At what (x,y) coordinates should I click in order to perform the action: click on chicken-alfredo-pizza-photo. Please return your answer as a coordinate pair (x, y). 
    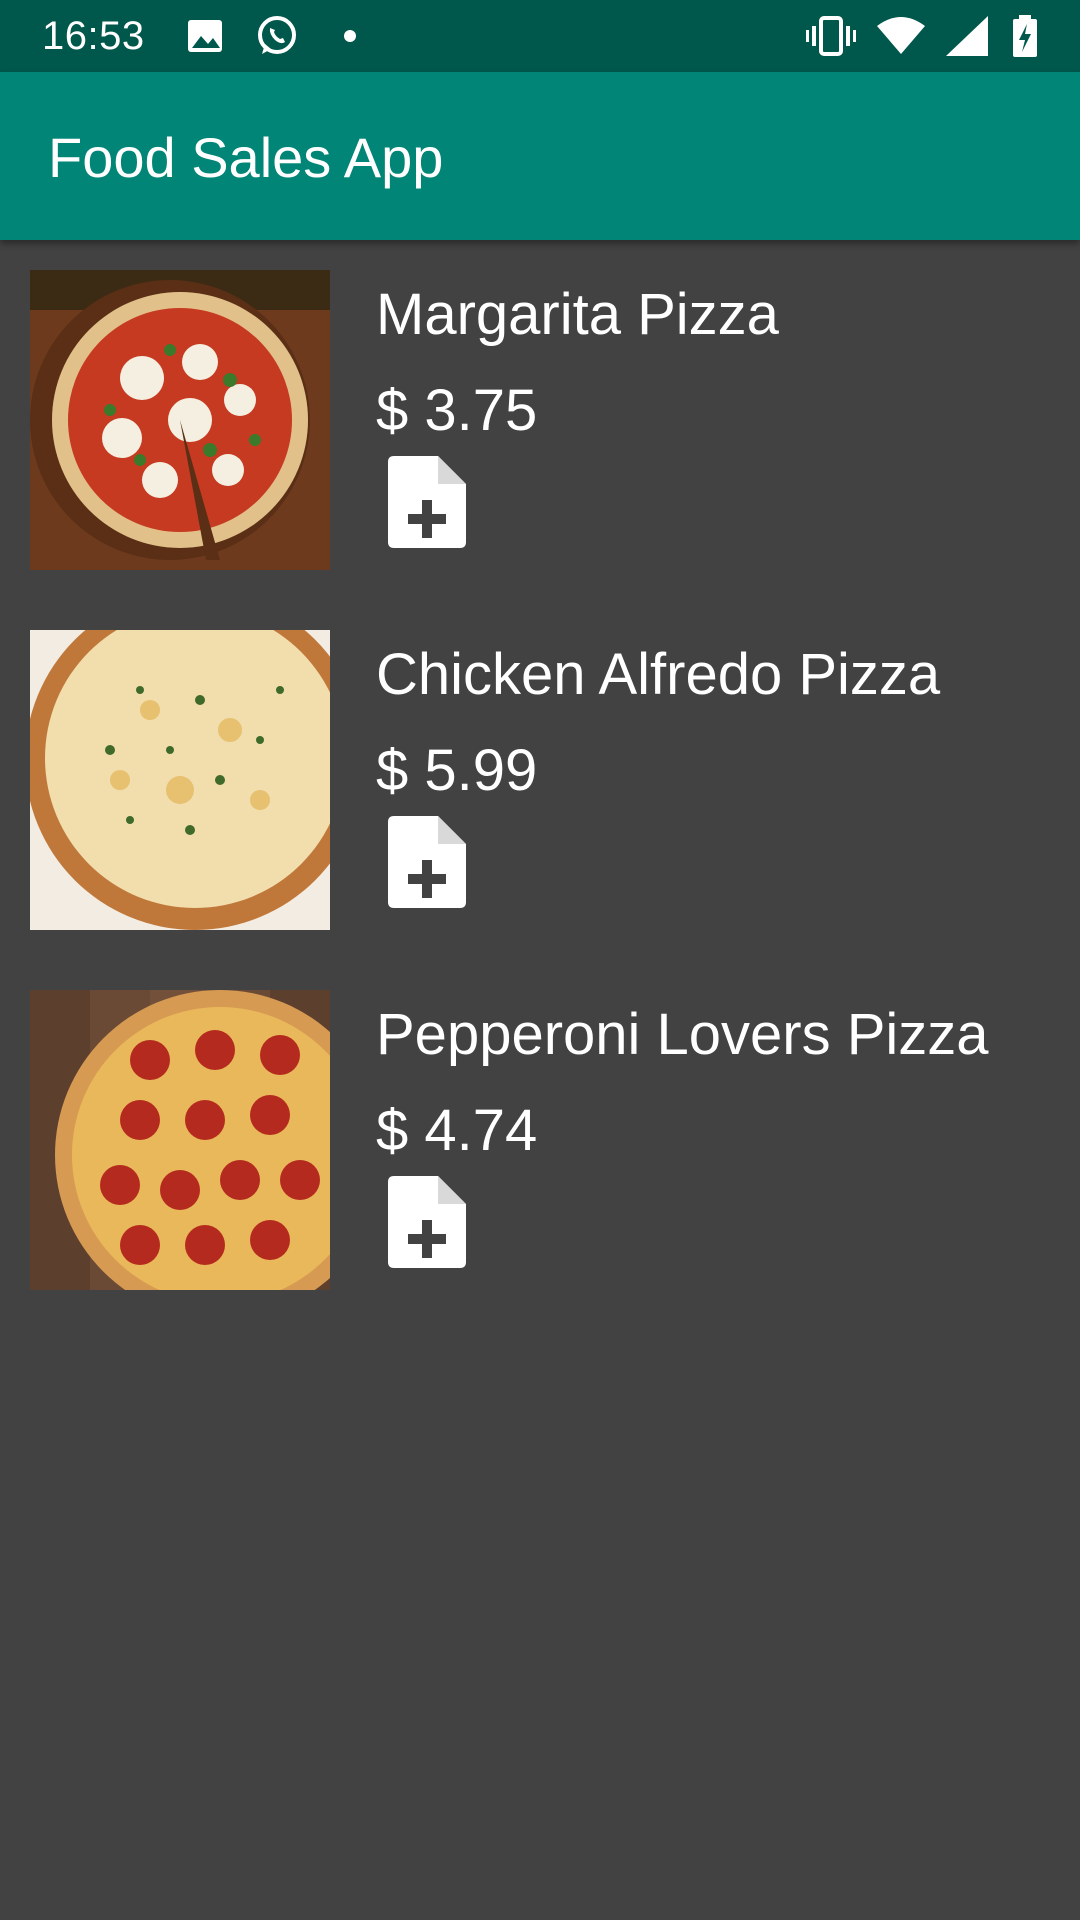
    Looking at the image, I should click on (180, 780).